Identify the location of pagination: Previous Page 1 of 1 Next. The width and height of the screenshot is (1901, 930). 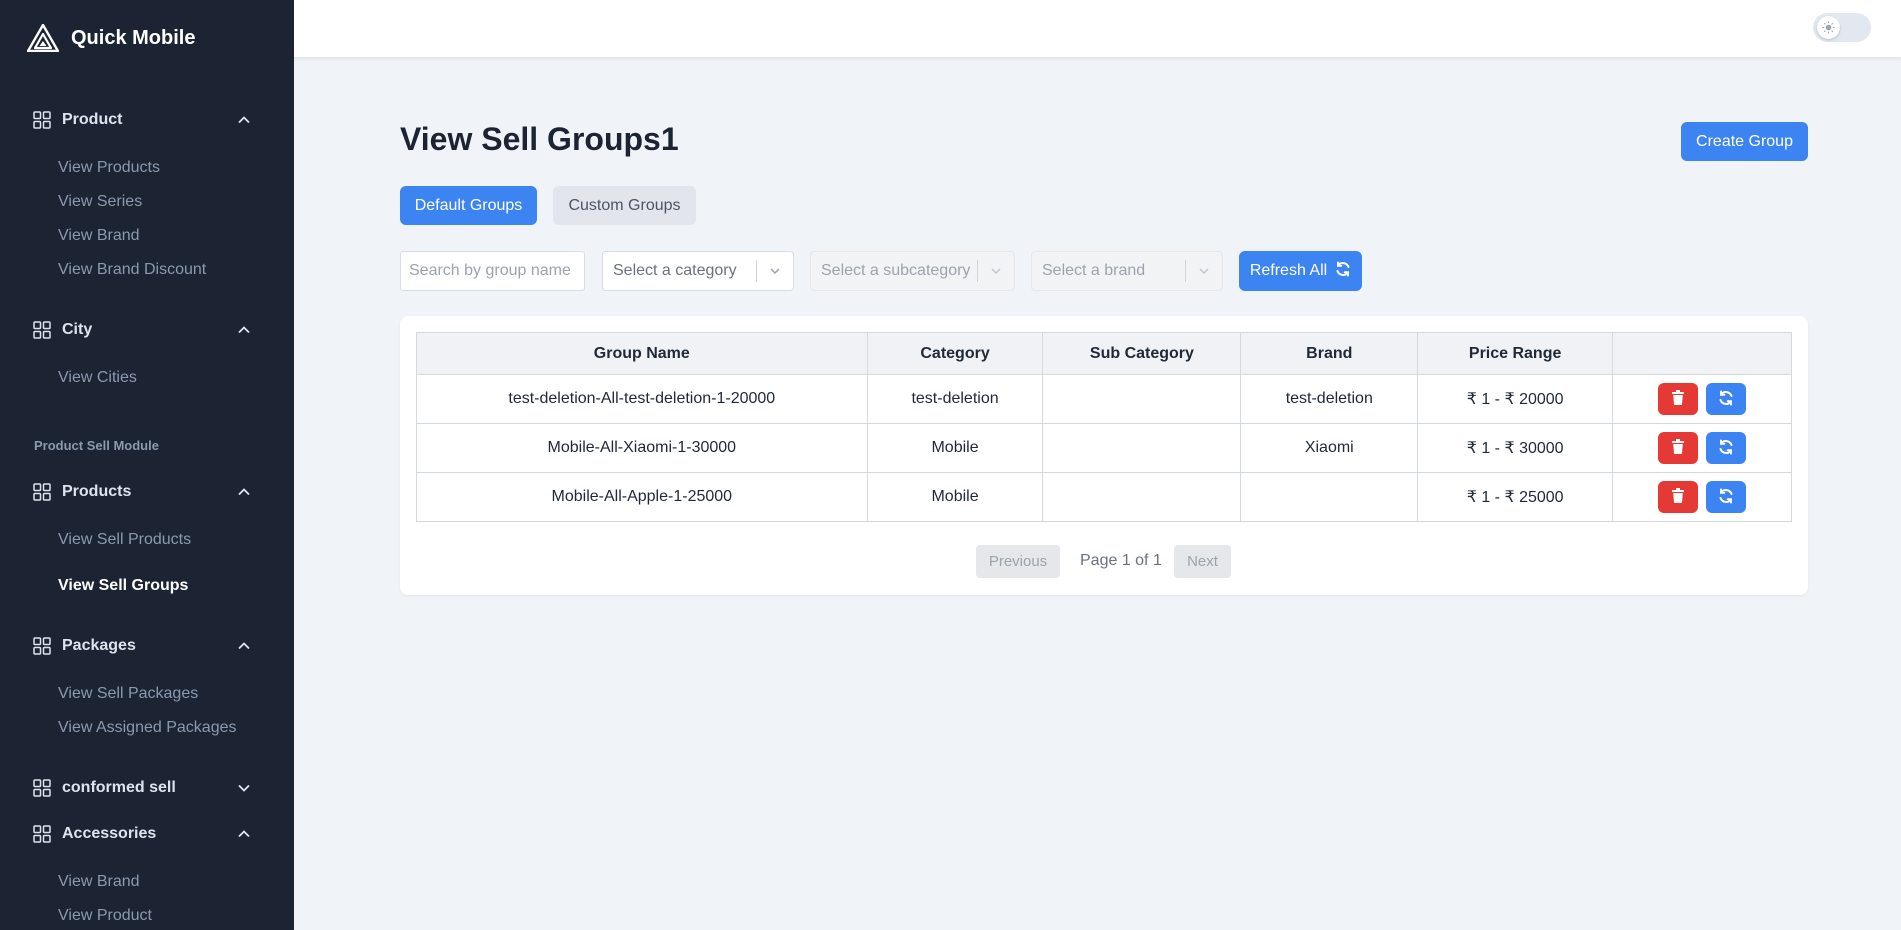
(1104, 561).